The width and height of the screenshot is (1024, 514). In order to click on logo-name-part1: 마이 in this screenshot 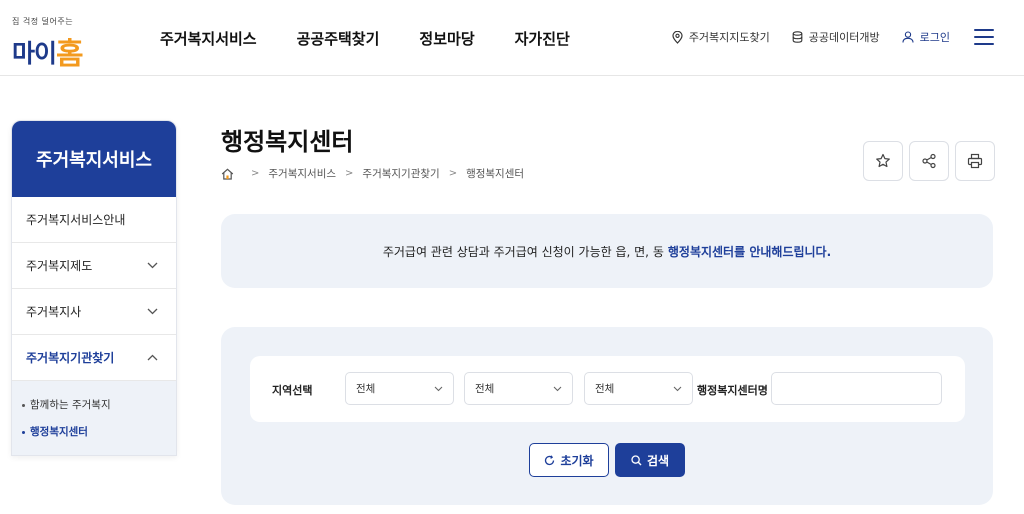, I will do `click(34, 53)`.